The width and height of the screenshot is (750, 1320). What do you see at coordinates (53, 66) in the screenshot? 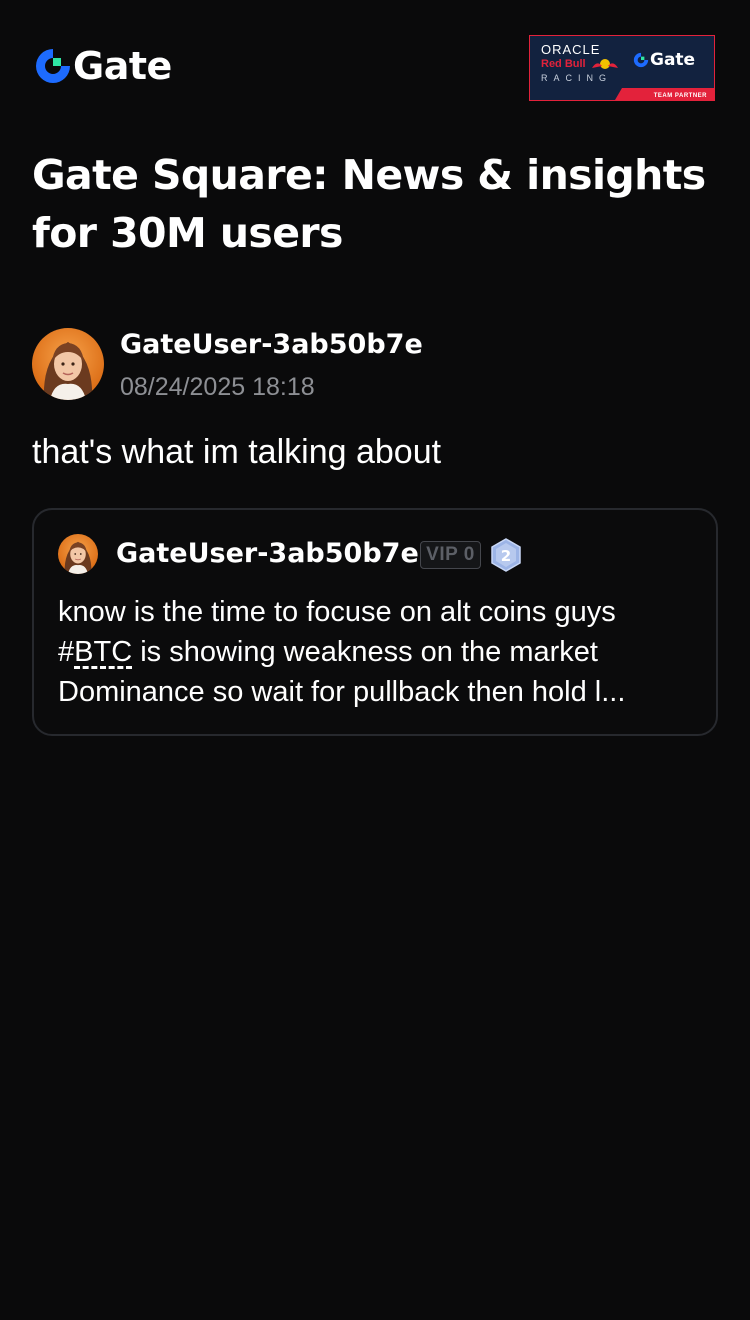
I see `gate-logo-icon` at bounding box center [53, 66].